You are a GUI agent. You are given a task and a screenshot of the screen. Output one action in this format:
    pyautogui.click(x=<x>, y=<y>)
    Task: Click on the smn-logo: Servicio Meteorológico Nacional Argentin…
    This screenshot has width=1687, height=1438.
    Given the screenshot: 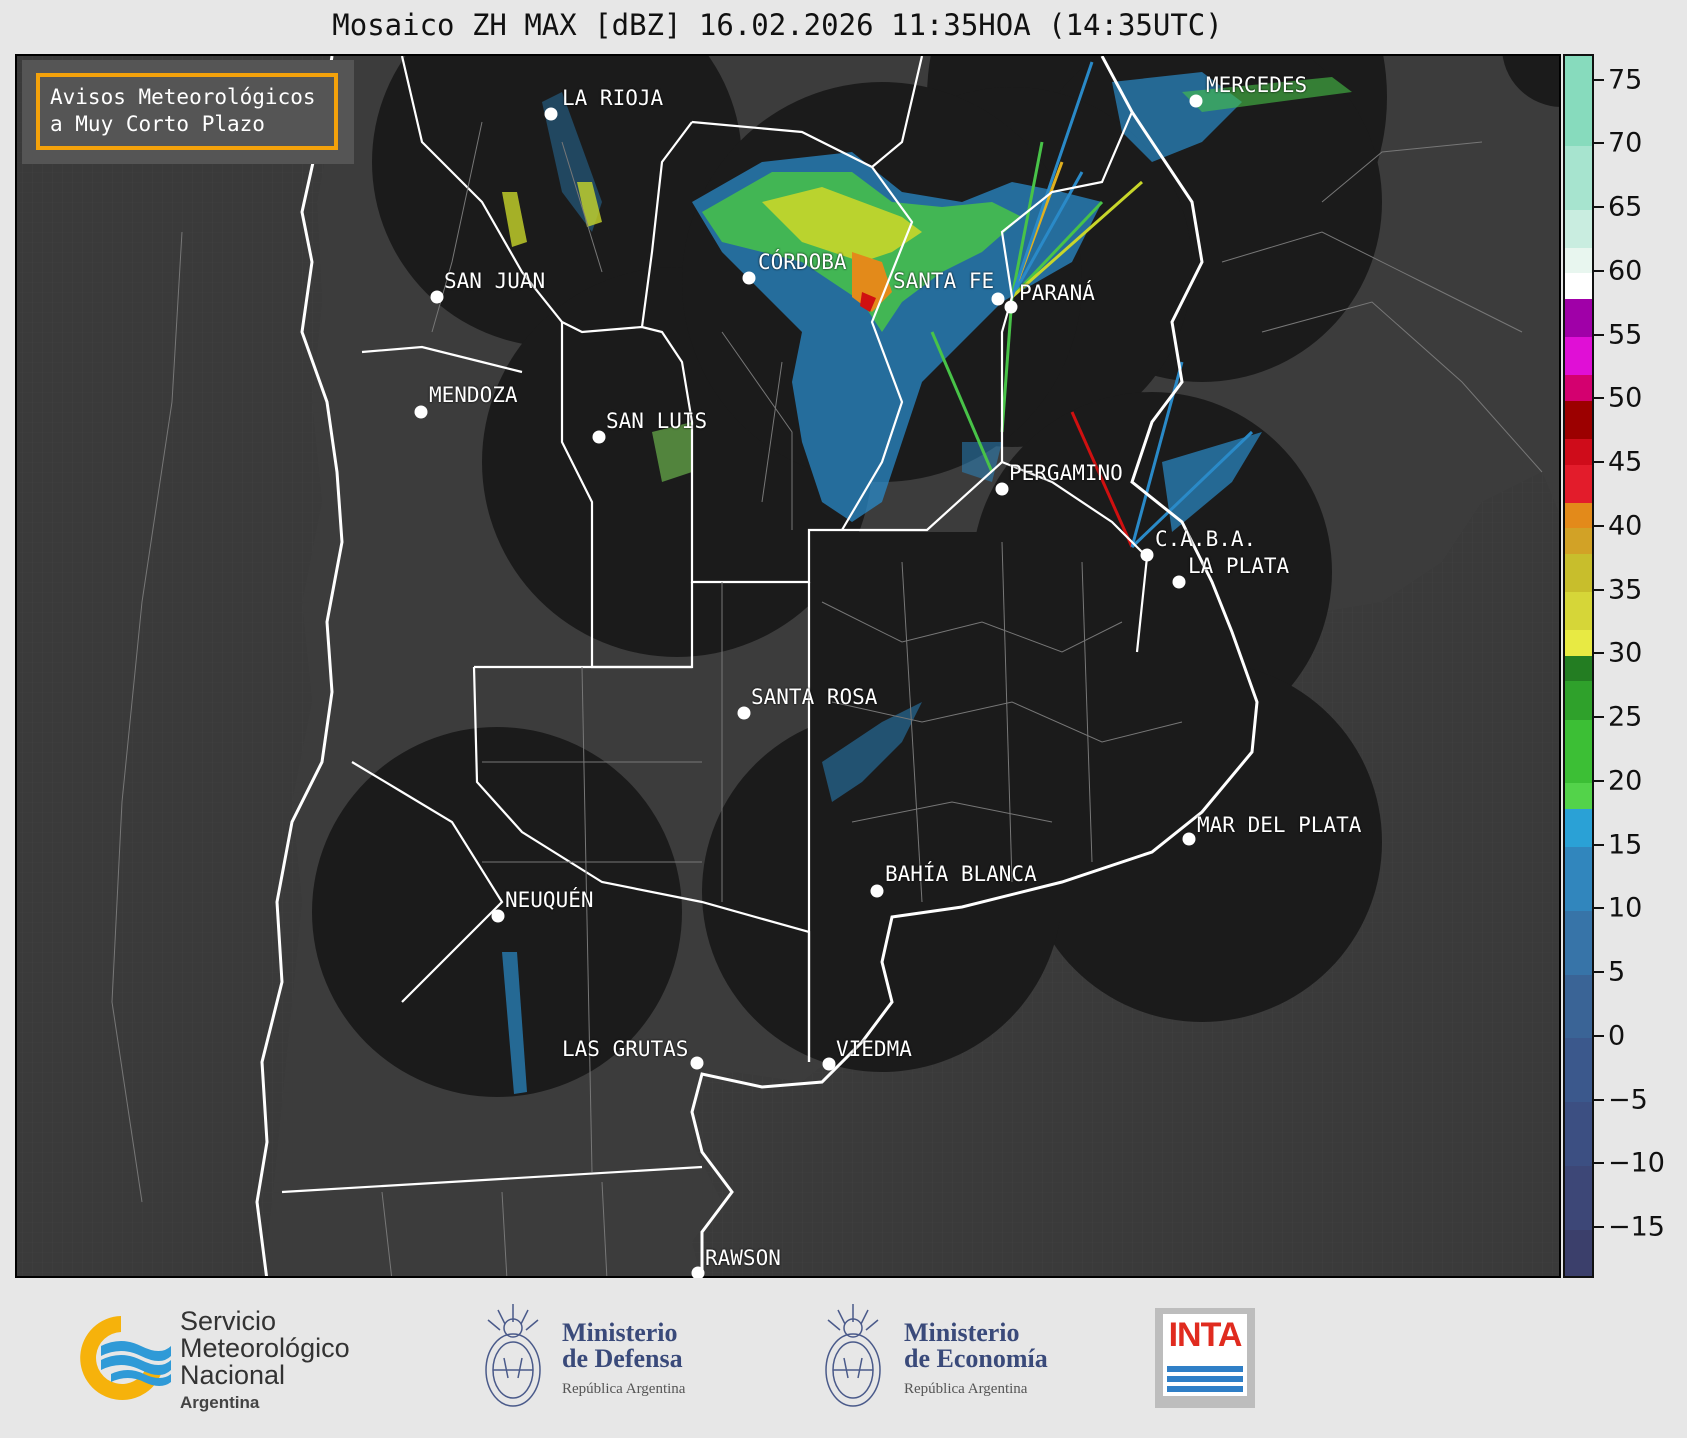 What is the action you would take?
    pyautogui.click(x=226, y=1360)
    